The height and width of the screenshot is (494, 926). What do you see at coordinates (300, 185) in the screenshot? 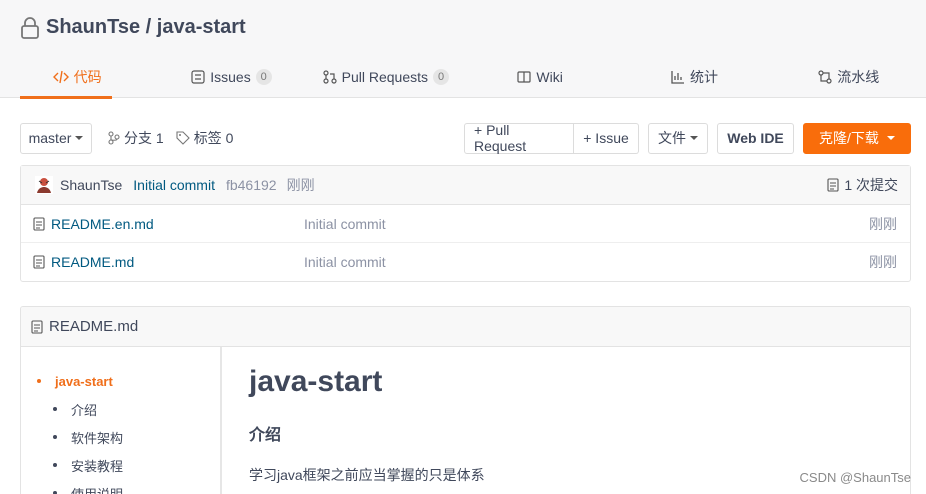
I see `commit-time: 刚刚` at bounding box center [300, 185].